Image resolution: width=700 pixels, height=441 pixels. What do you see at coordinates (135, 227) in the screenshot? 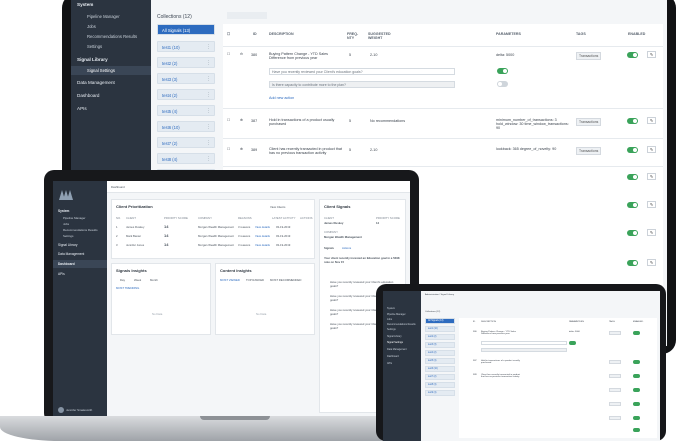
I see `client-name: James Ruskey` at bounding box center [135, 227].